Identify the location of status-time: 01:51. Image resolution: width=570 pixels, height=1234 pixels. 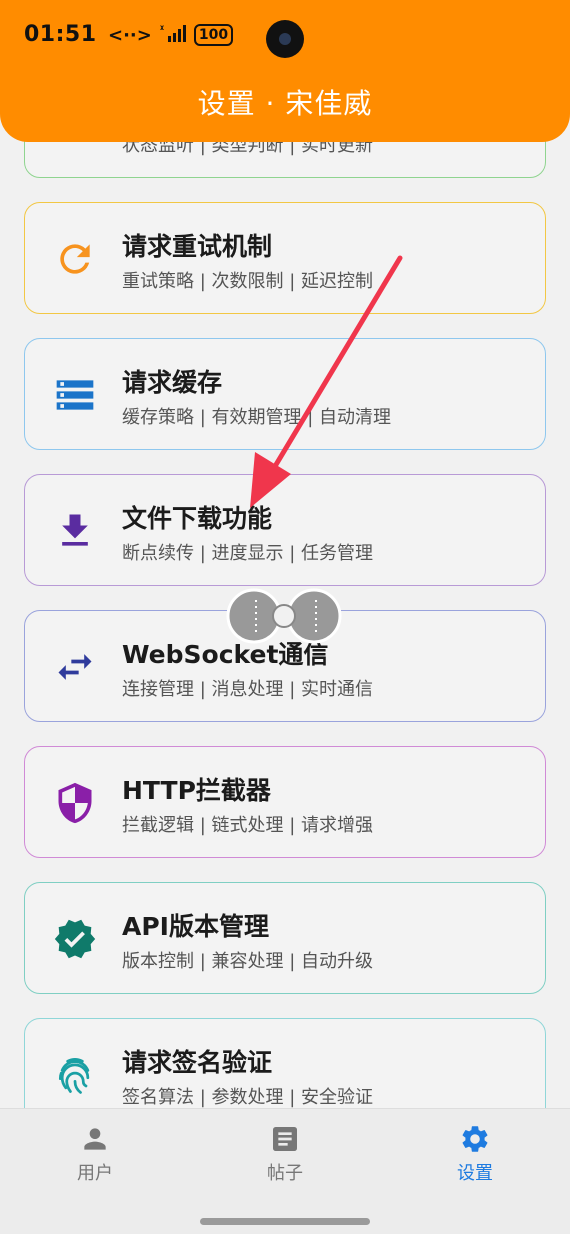
(60, 34).